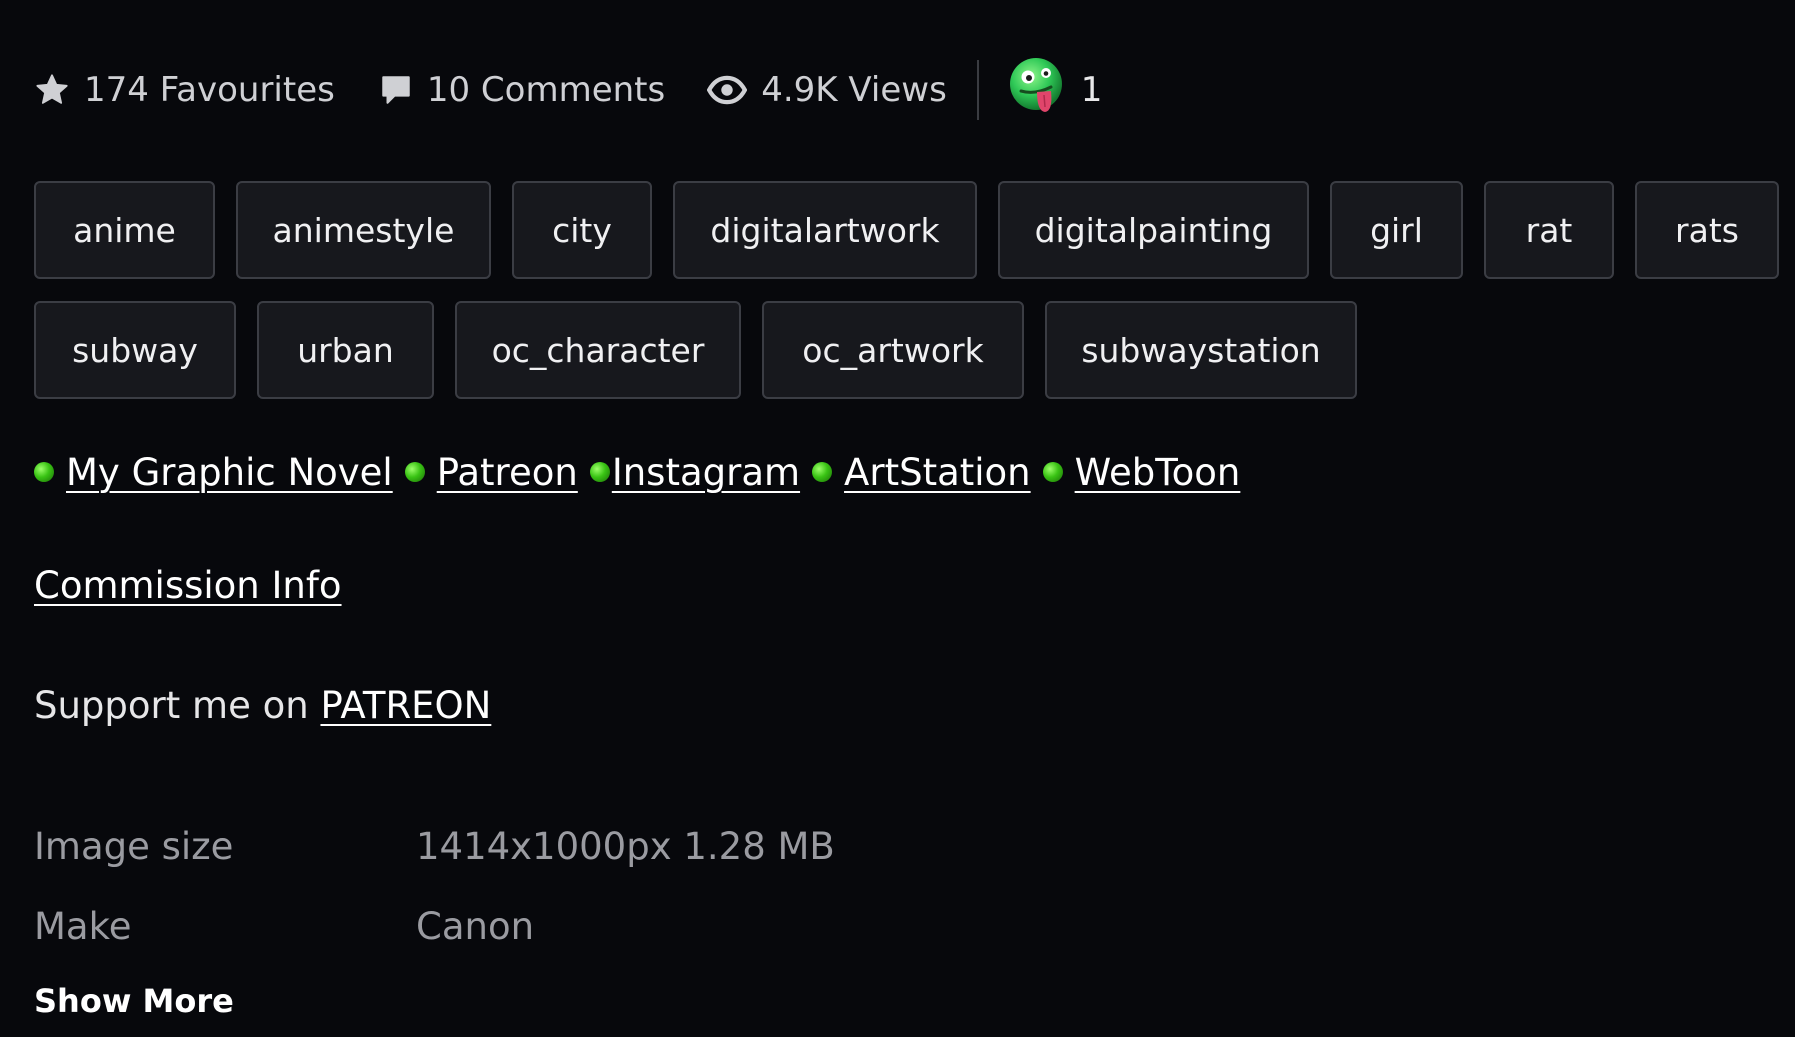 This screenshot has height=1037, width=1795. Describe the element at coordinates (405, 705) in the screenshot. I see `patreon-support-link: PATREON` at that location.